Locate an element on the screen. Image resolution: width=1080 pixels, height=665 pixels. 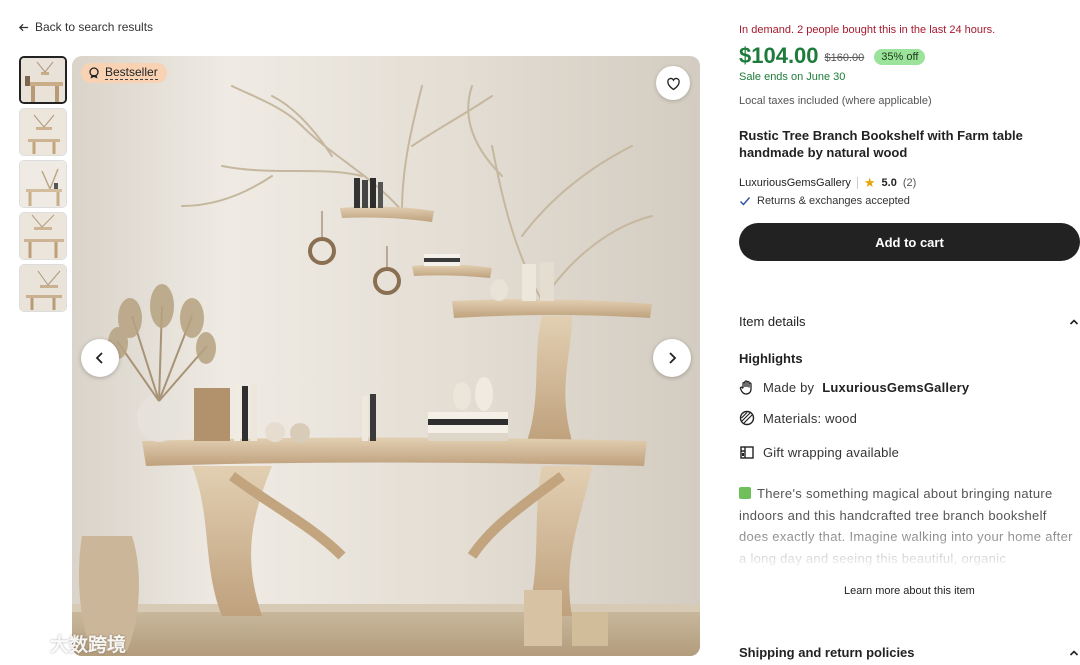
watermark-logo-icon is located at coordinates (27, 643).